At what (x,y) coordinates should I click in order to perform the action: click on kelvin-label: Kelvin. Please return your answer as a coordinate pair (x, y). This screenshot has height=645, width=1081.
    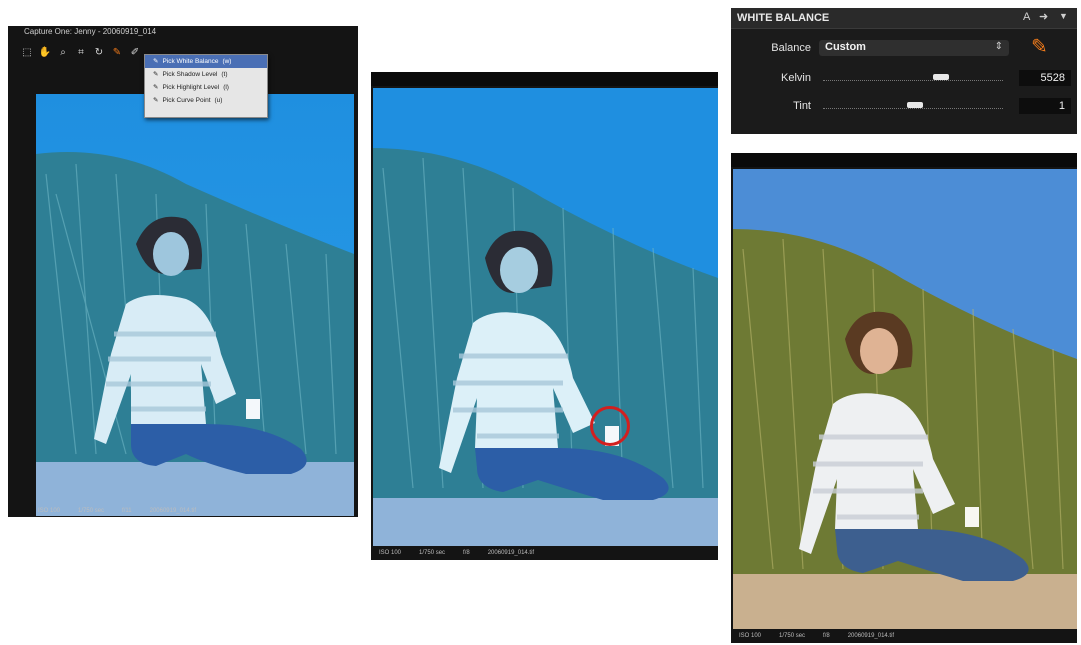
    Looking at the image, I should click on (796, 78).